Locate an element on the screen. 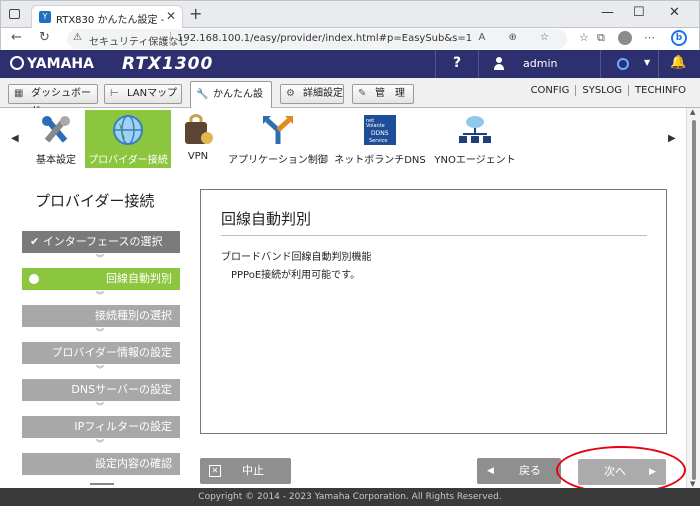 The image size is (700, 506). back-button: ◀ 戻る is located at coordinates (519, 471).